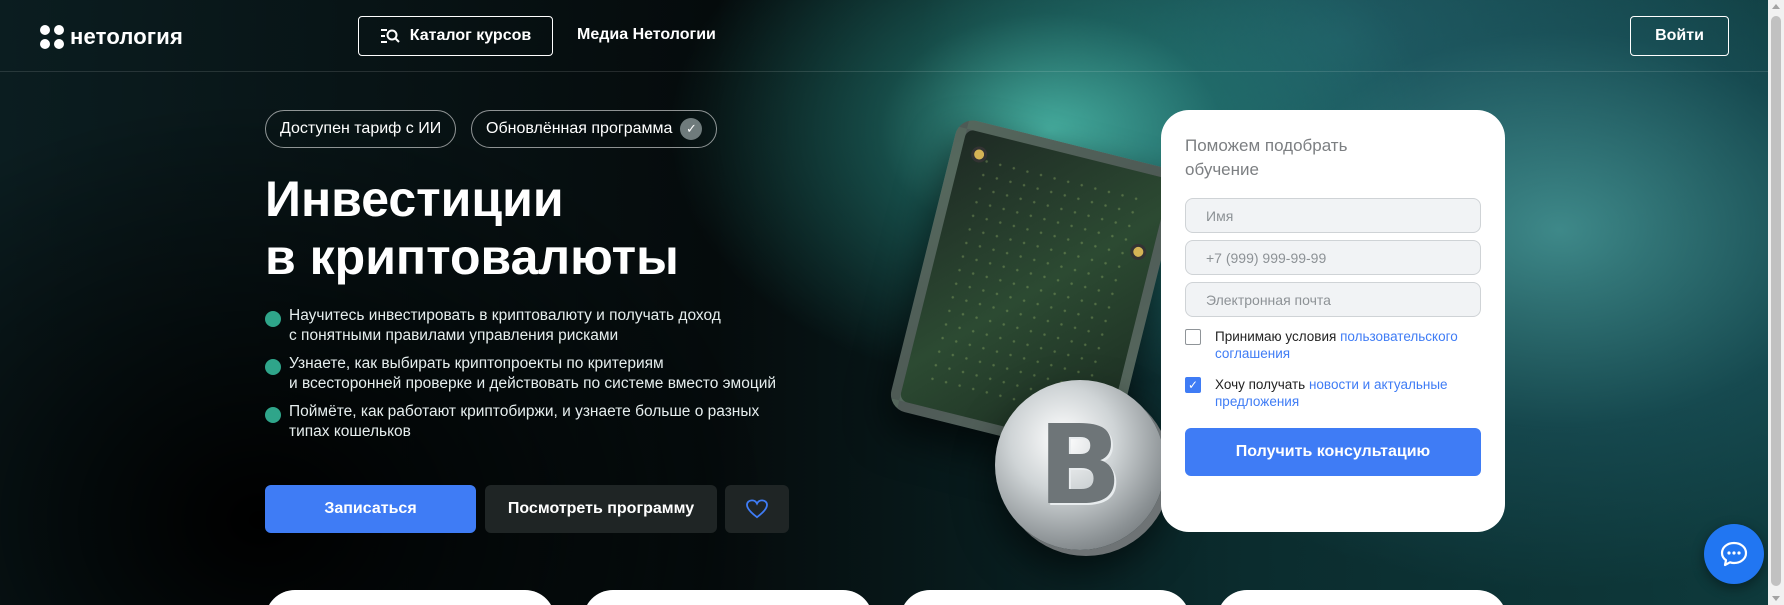 Image resolution: width=1784 pixels, height=605 pixels. Describe the element at coordinates (1776, 598) in the screenshot. I see `scroll-down-arrow-icon` at that location.